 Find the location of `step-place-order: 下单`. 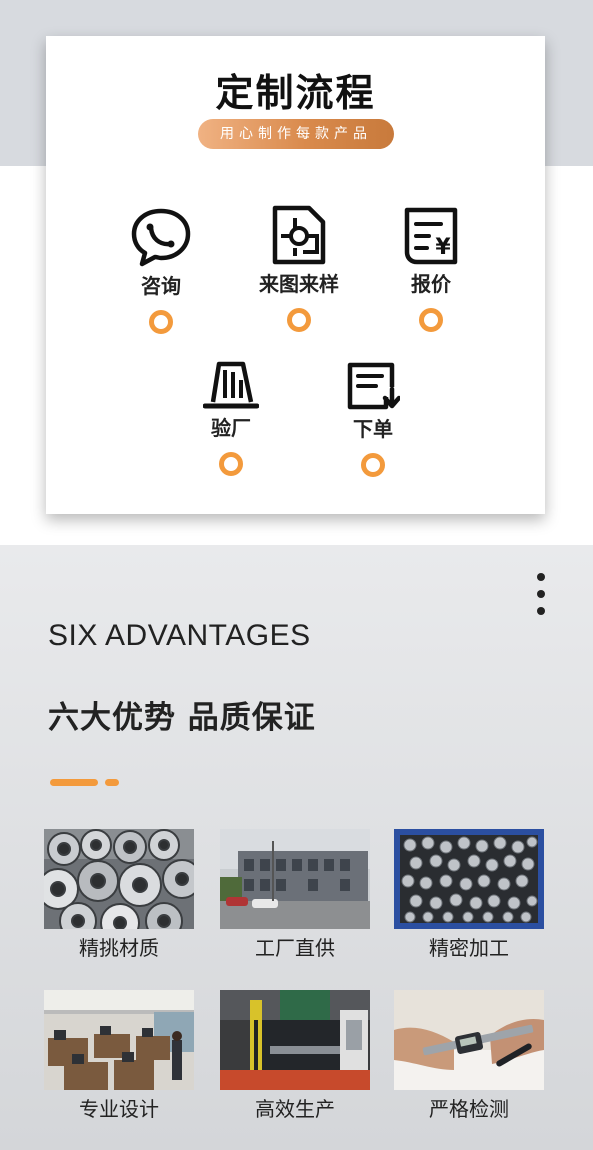

step-place-order: 下单 is located at coordinates (373, 419).